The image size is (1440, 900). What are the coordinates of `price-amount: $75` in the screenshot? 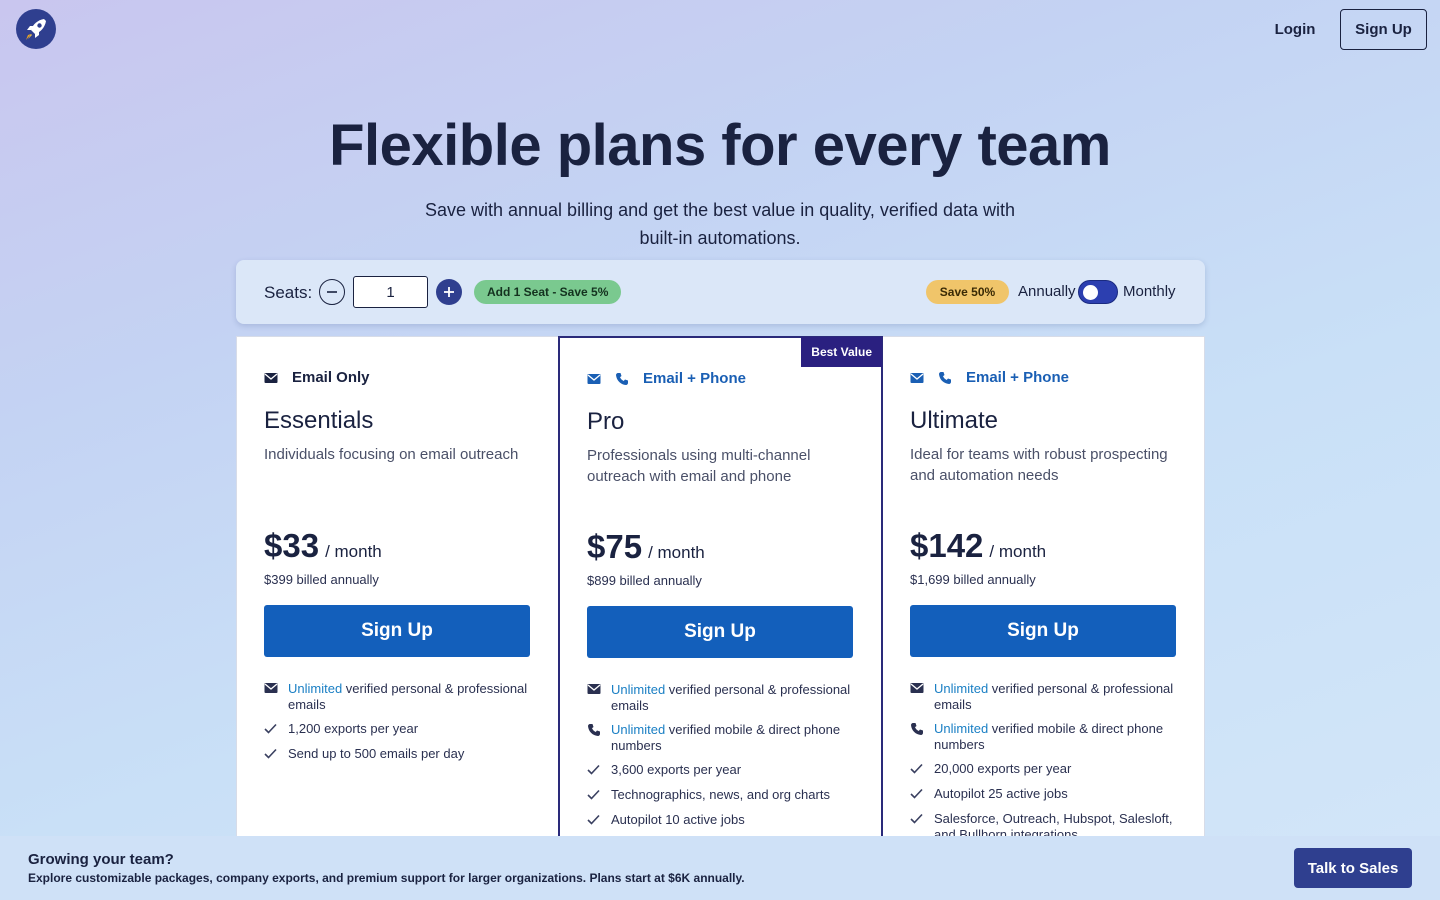 It's located at (615, 546).